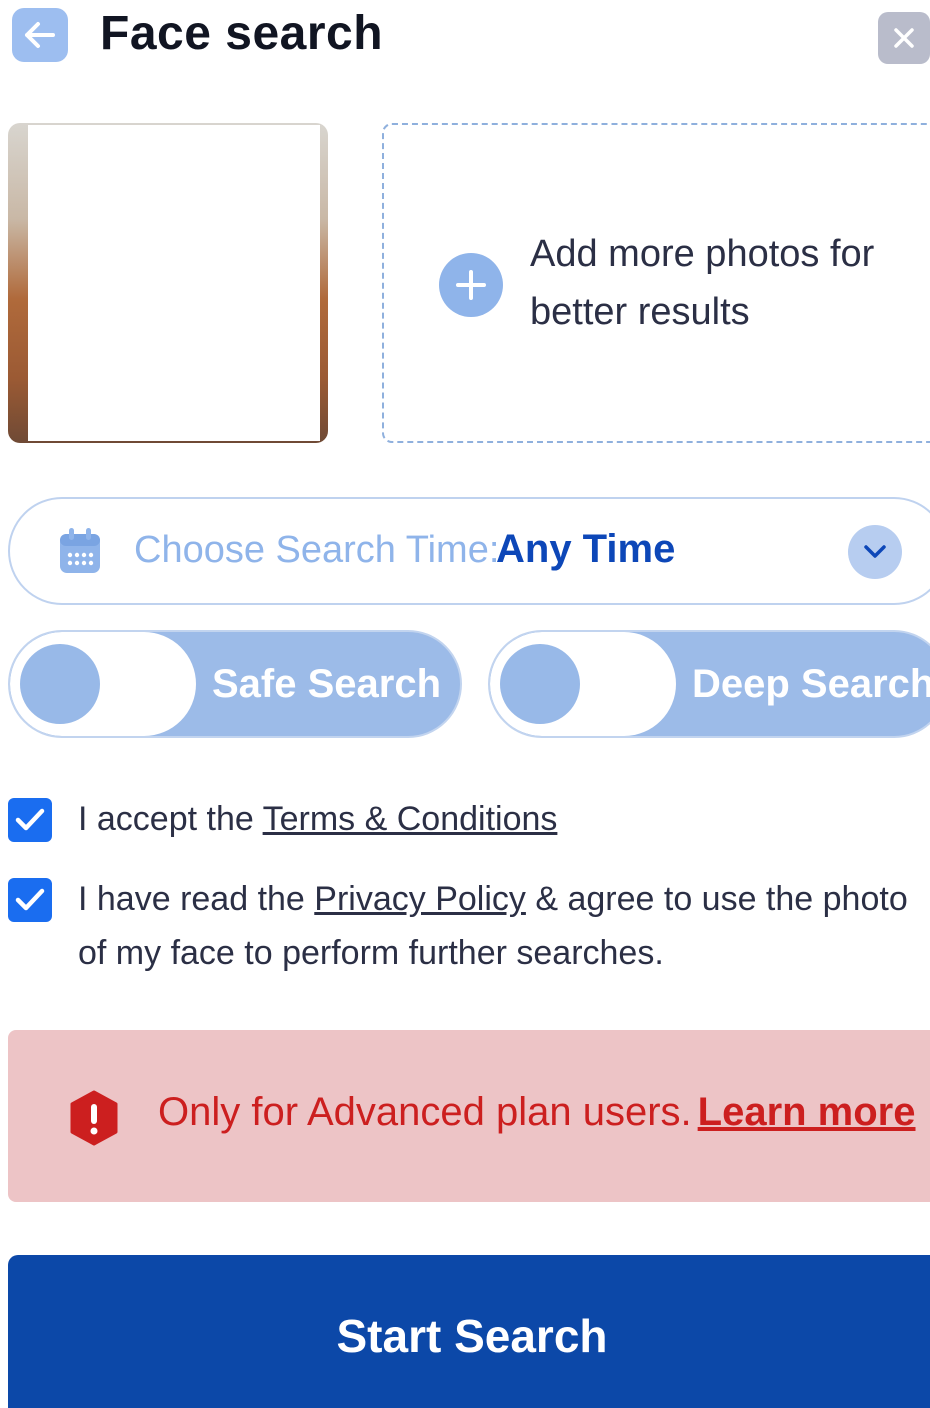 The width and height of the screenshot is (930, 1408). I want to click on privacy-checkbox, so click(30, 900).